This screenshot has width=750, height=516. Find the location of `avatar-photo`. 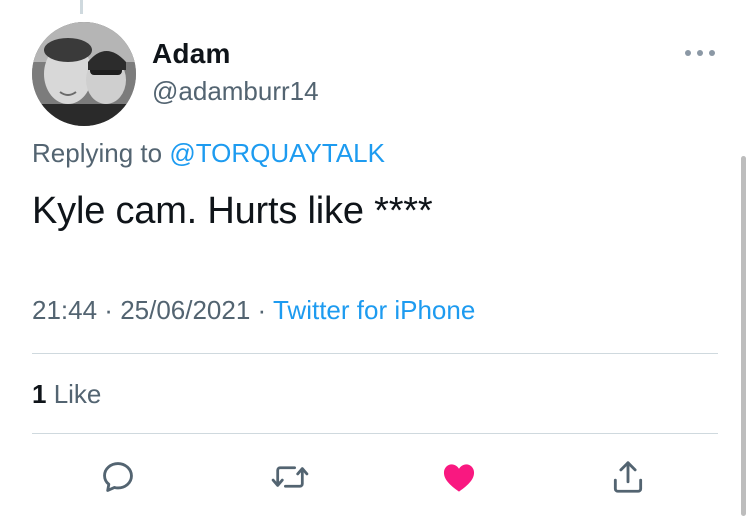

avatar-photo is located at coordinates (84, 74).